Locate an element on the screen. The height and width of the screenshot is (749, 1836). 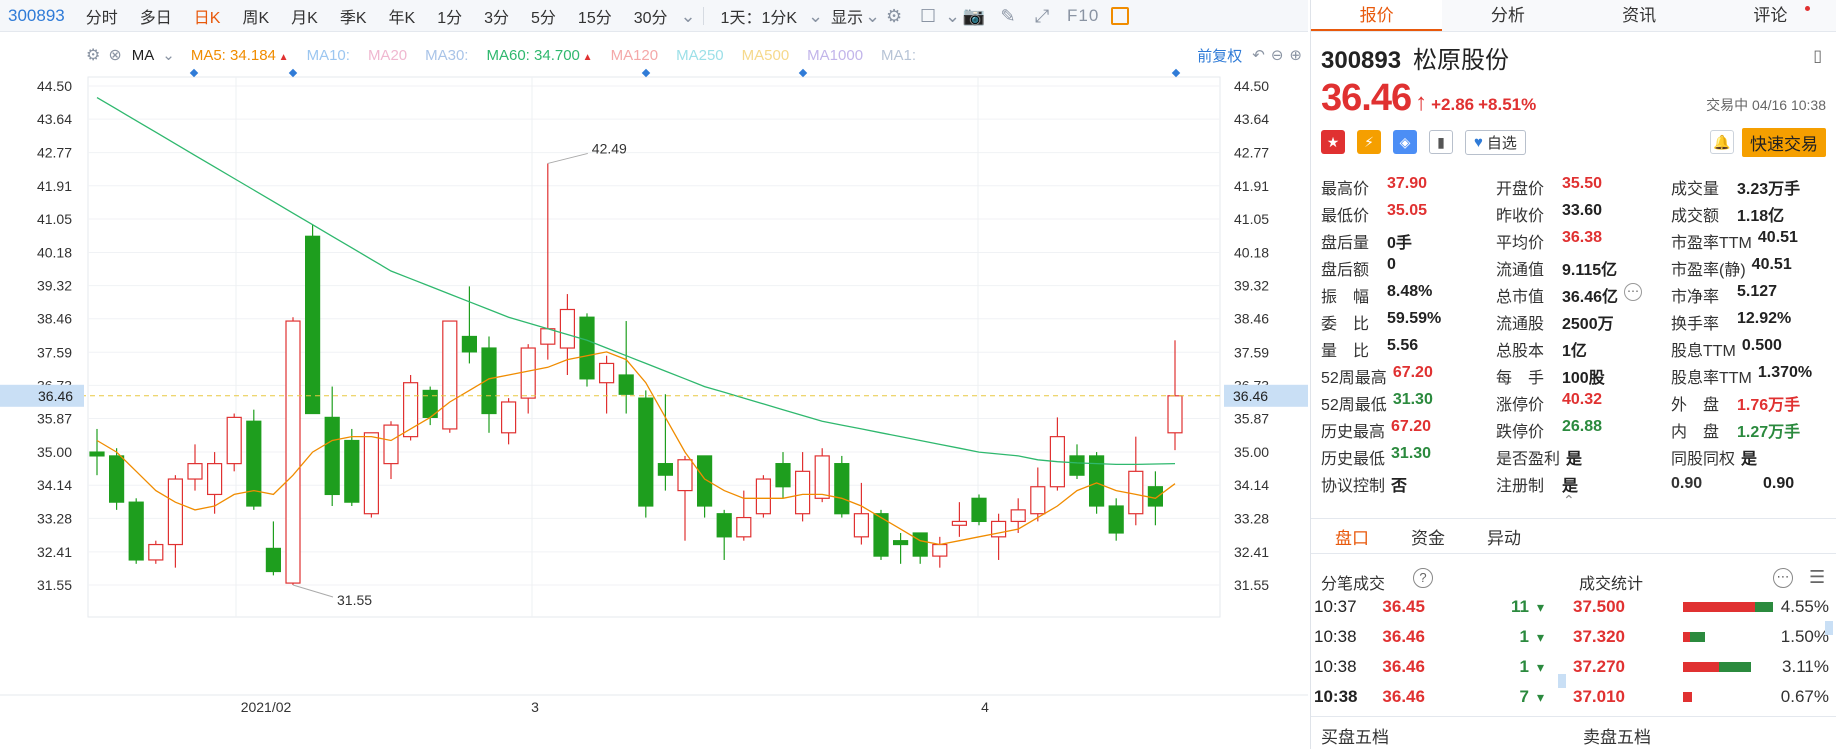
period-tab: 日K is located at coordinates (207, 16).